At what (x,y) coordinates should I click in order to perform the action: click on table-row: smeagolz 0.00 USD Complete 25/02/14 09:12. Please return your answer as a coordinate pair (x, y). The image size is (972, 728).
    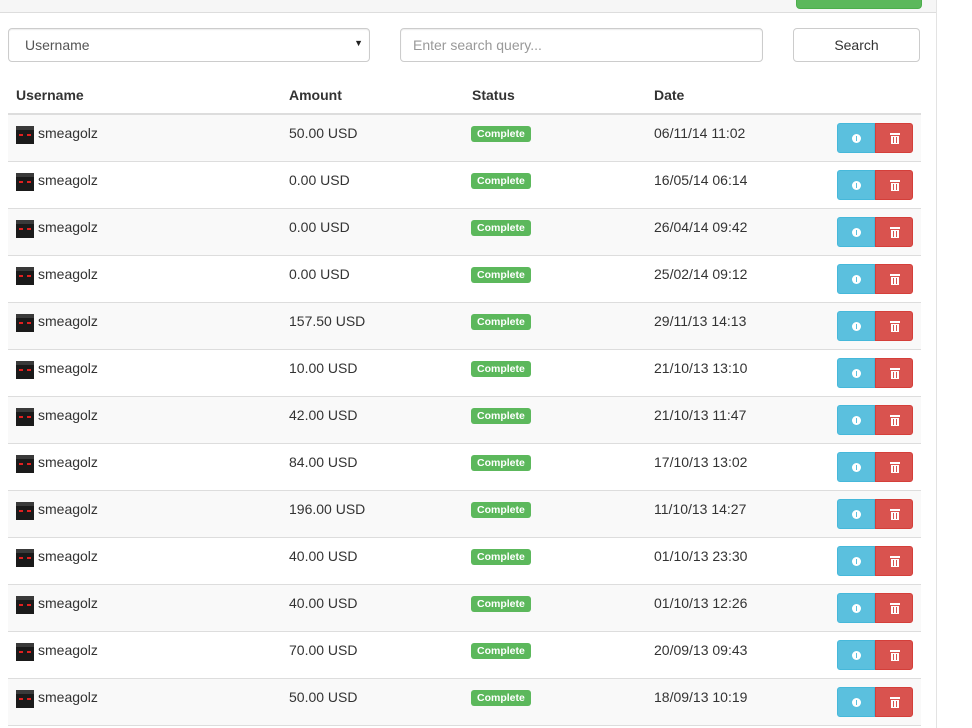
    Looking at the image, I should click on (464, 279).